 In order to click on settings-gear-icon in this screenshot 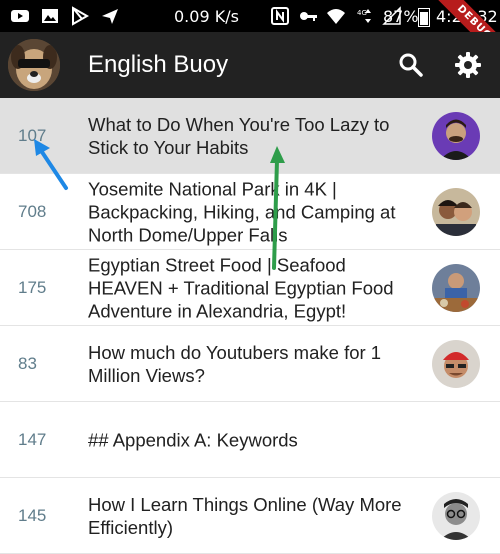, I will do `click(468, 65)`.